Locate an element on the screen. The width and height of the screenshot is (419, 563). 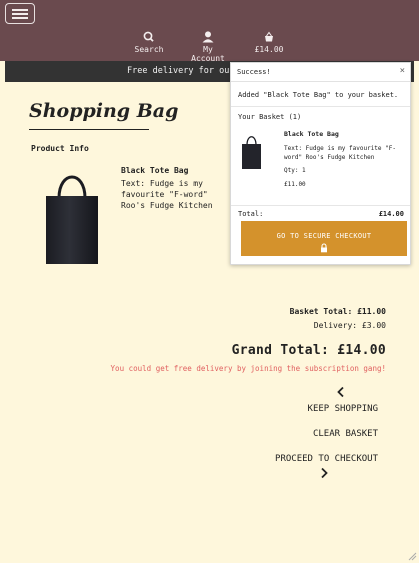
secure-checkout-label: GO TO SECURE CHECKOUT is located at coordinates (324, 235).